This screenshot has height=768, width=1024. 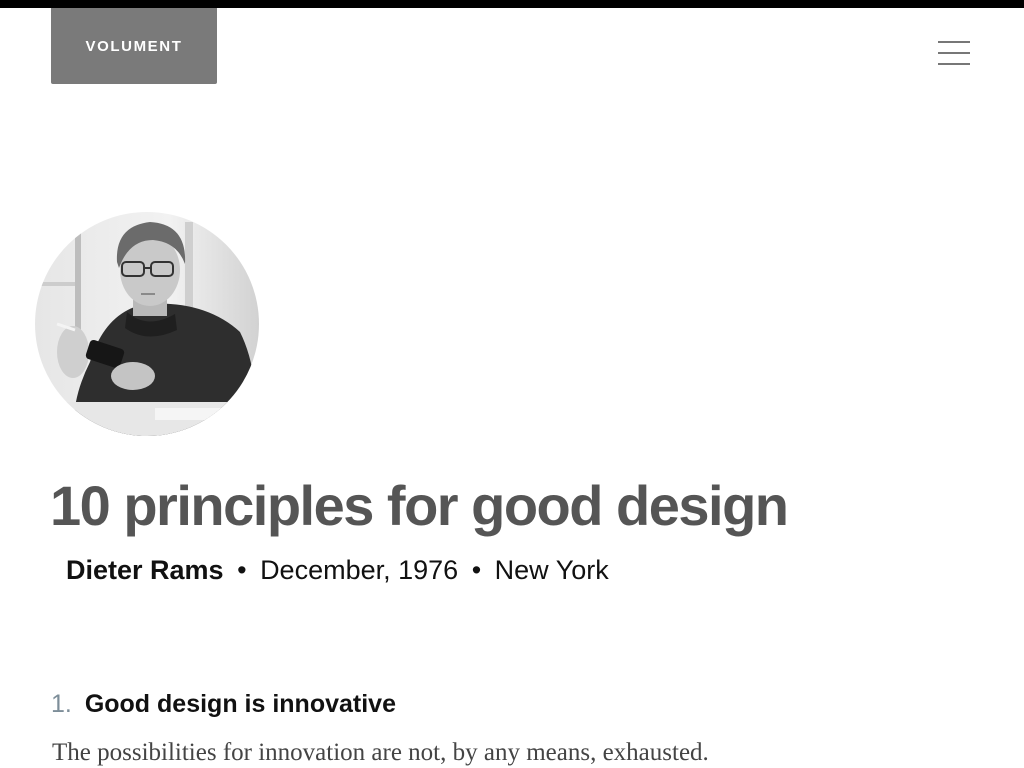 What do you see at coordinates (145, 570) in the screenshot?
I see `author-name: Dieter Rams` at bounding box center [145, 570].